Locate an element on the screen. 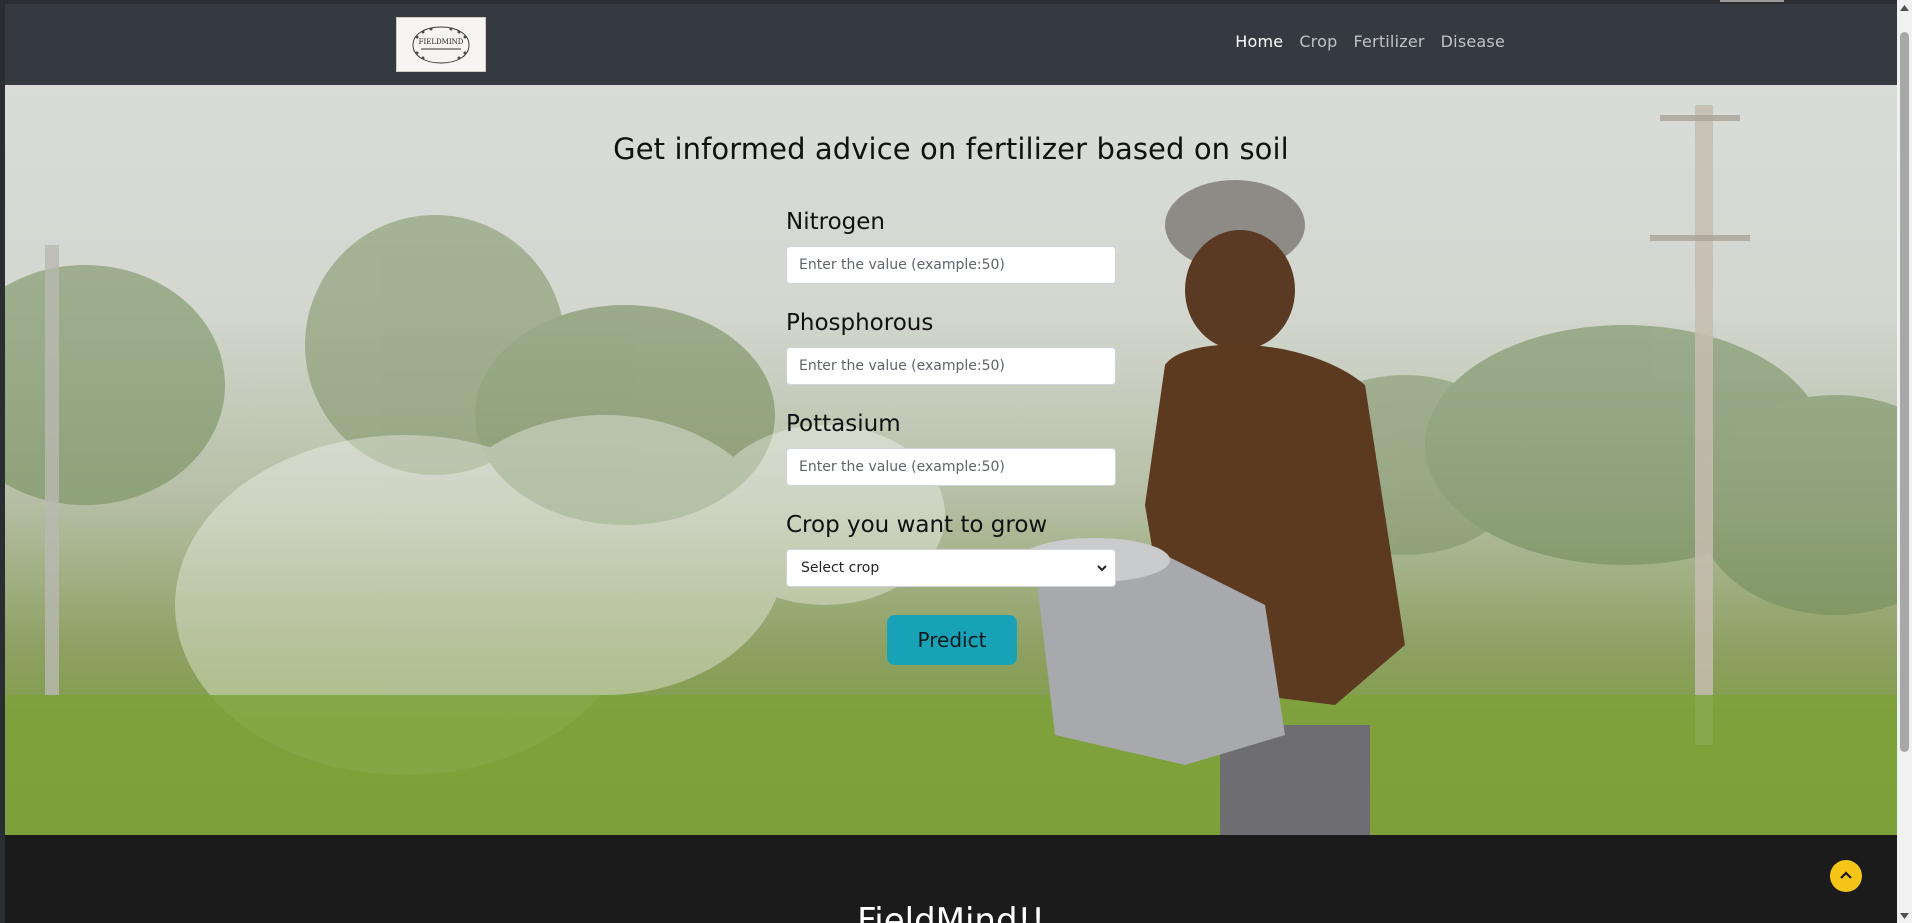 The image size is (1912, 923). logo-wreath-icon: FIELDMIND is located at coordinates (441, 44).